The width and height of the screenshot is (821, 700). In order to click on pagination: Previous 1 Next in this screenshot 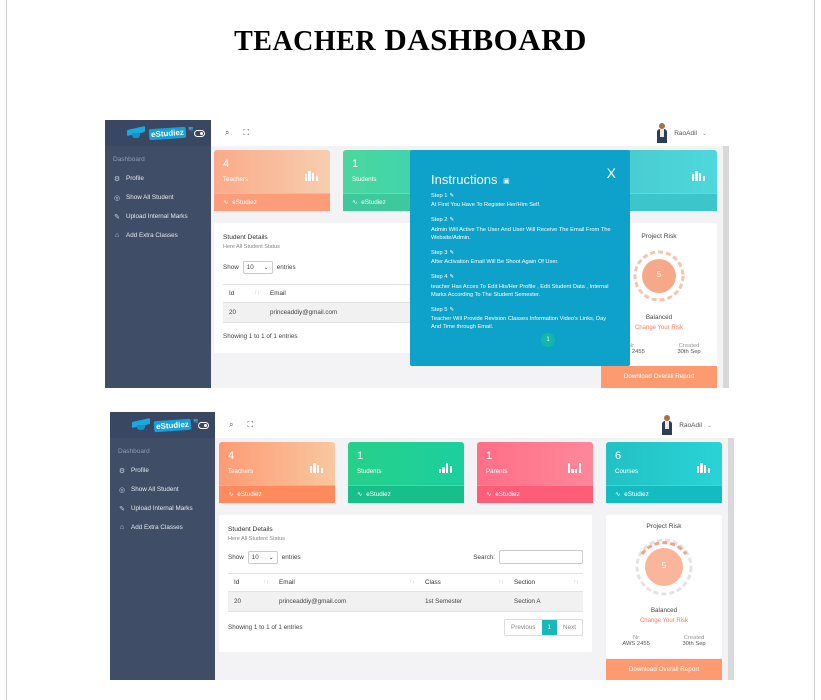, I will do `click(543, 627)`.